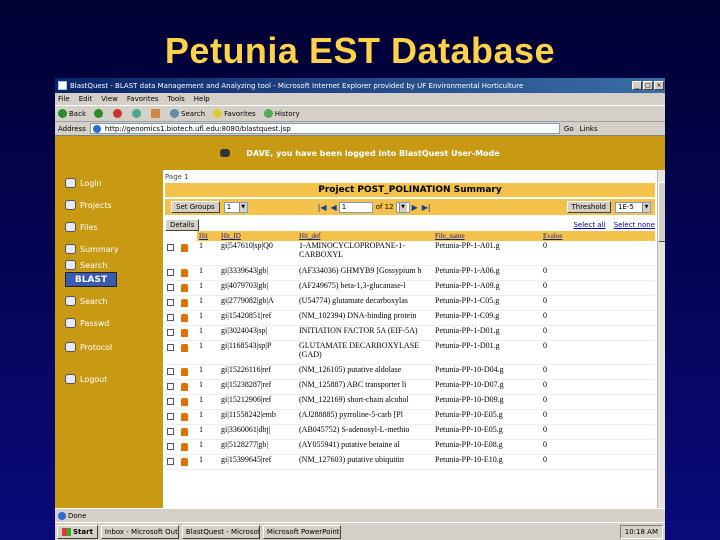 The width and height of the screenshot is (720, 540). Describe the element at coordinates (86, 379) in the screenshot. I see `sidebar-item-logout: Logout` at that location.